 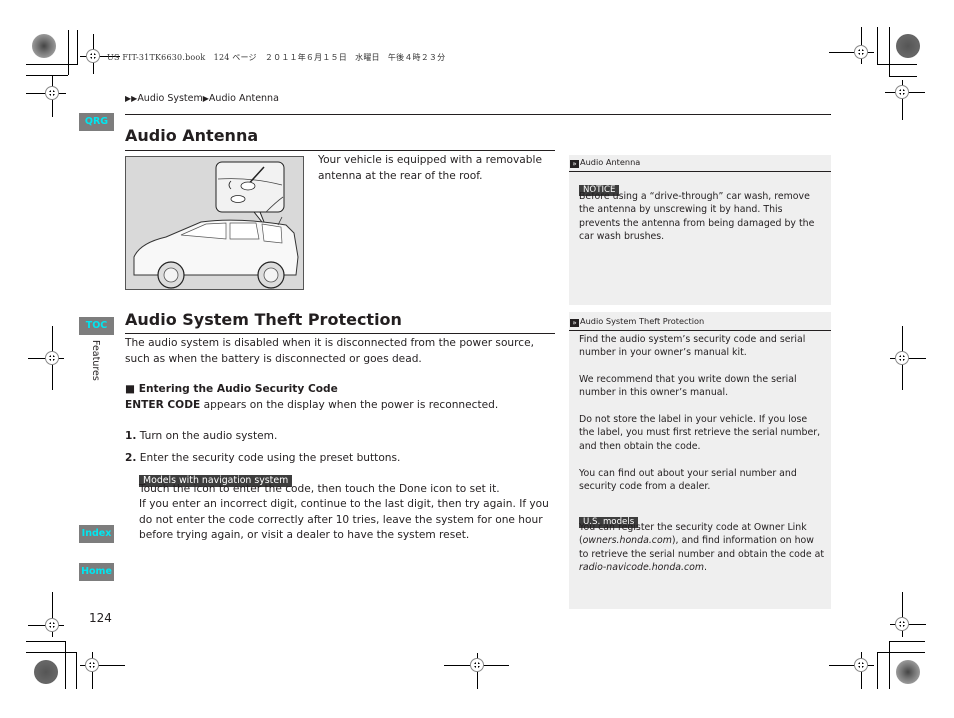 I want to click on sidebar-theft-title: » Audio System Theft Protection, so click(x=637, y=321).